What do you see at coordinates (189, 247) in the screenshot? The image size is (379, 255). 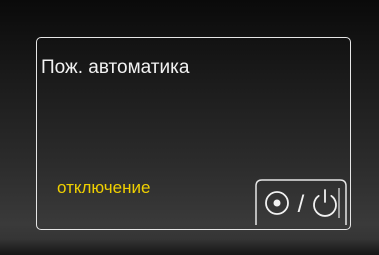 I see `bottom-shade` at bounding box center [189, 247].